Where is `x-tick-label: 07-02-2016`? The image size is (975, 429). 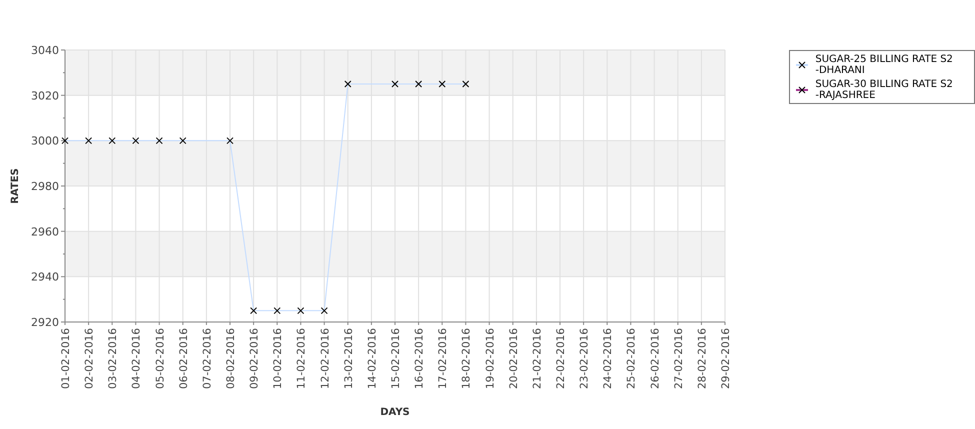 x-tick-label: 07-02-2016 is located at coordinates (207, 359).